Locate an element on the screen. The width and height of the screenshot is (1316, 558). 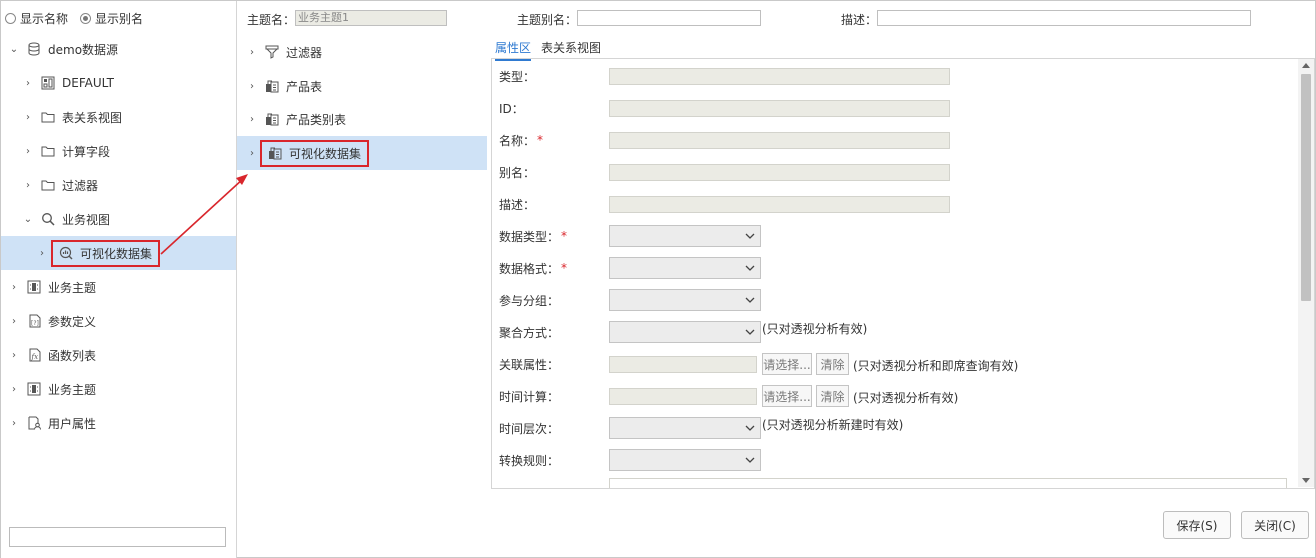
radio-show-name is located at coordinates (10, 18).